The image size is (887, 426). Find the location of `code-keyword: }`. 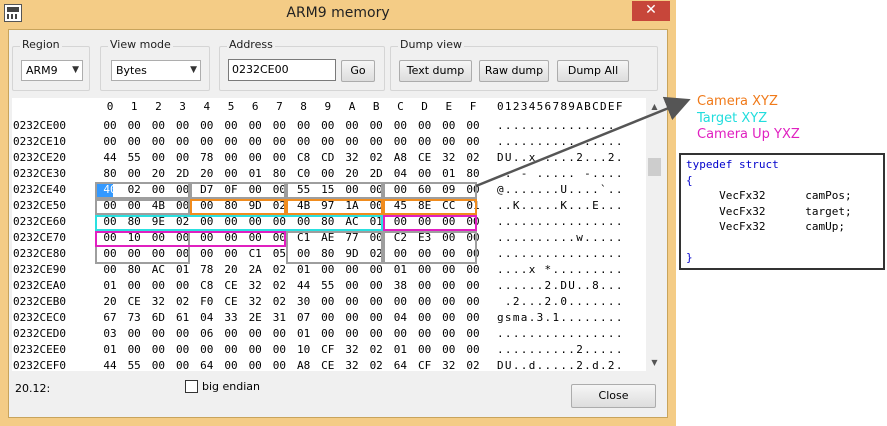

code-keyword: } is located at coordinates (689, 257).